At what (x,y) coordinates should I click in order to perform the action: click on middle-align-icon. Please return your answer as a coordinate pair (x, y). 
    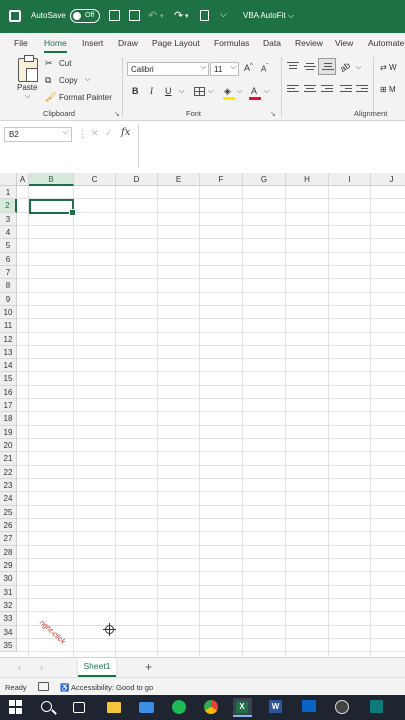
    Looking at the image, I should click on (310, 68).